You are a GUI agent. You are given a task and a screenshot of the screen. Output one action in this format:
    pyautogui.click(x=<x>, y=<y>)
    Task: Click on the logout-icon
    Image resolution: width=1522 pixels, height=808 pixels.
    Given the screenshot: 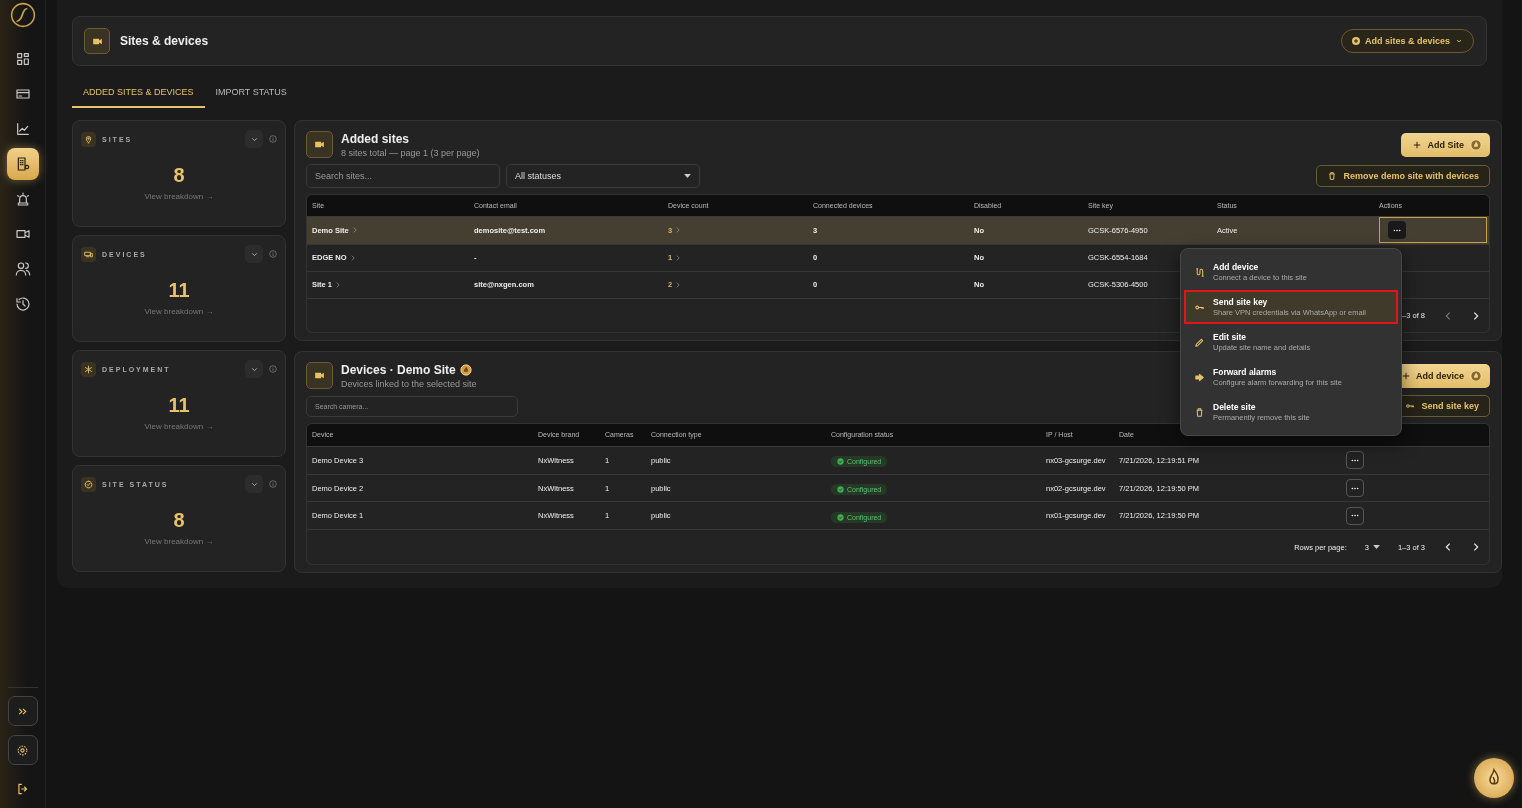 What is the action you would take?
    pyautogui.click(x=22, y=789)
    